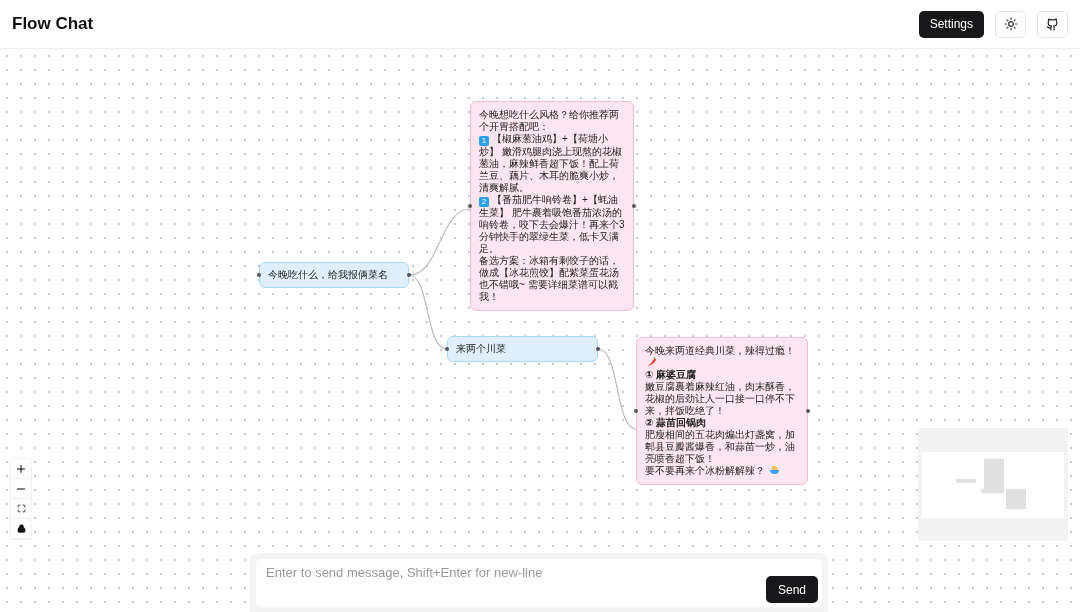 This screenshot has height=612, width=1080. Describe the element at coordinates (522, 349) in the screenshot. I see `user-message-node: 来两个川菜` at that location.